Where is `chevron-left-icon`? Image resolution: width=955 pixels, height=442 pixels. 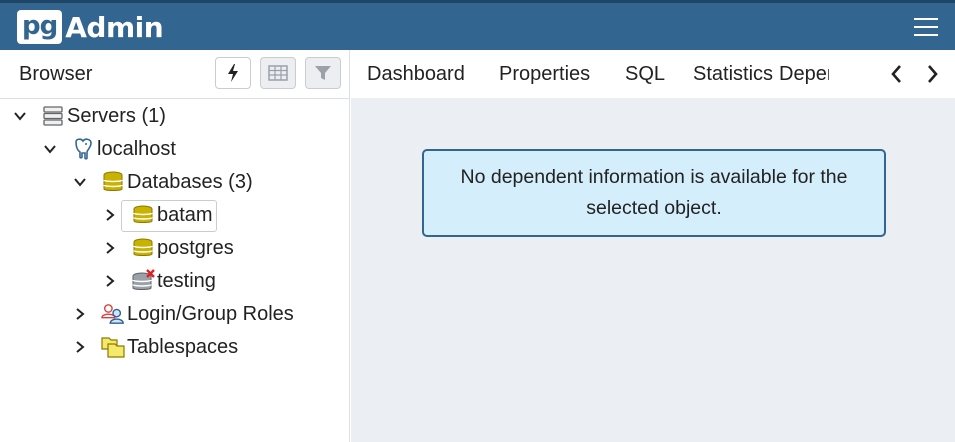
chevron-left-icon is located at coordinates (897, 74).